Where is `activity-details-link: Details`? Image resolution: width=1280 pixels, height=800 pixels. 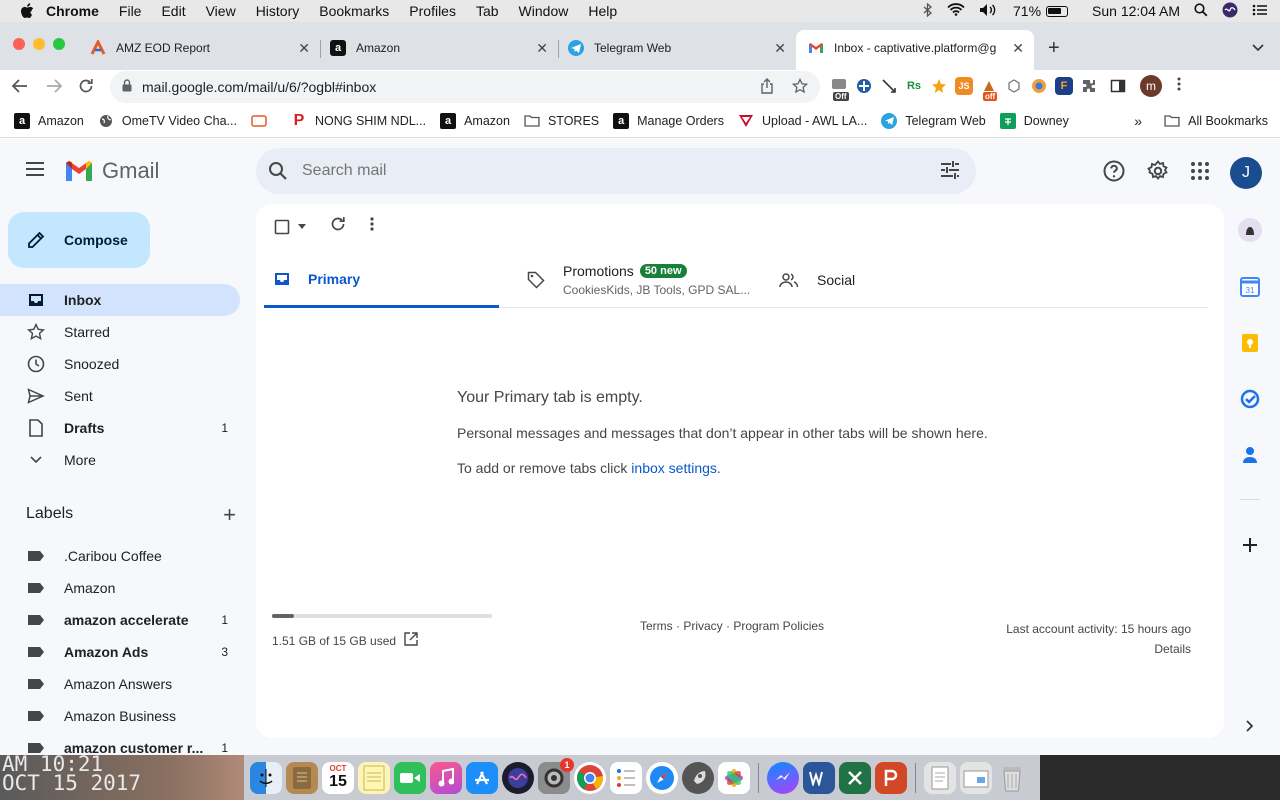
activity-details-link: Details is located at coordinates (1098, 649).